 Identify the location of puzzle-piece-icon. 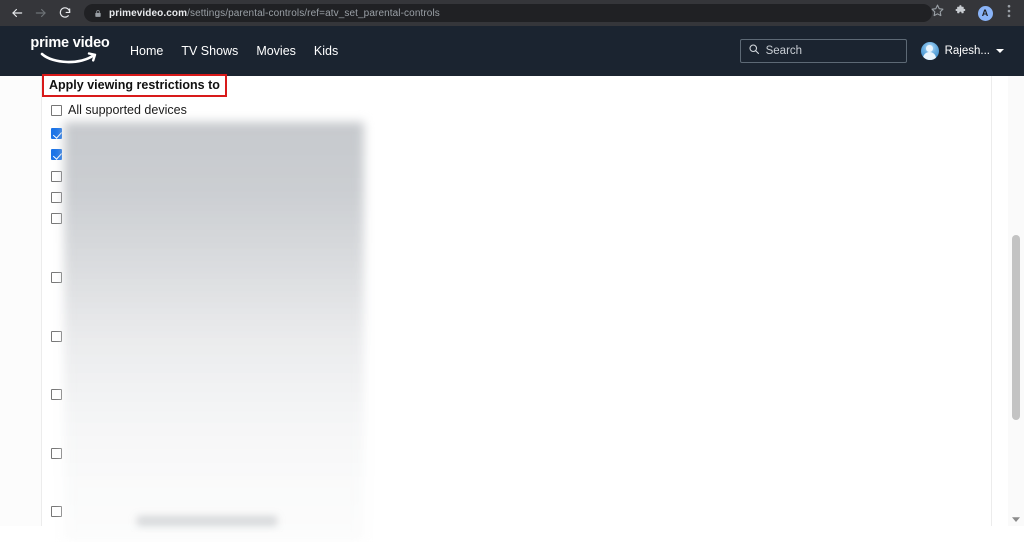
(961, 13).